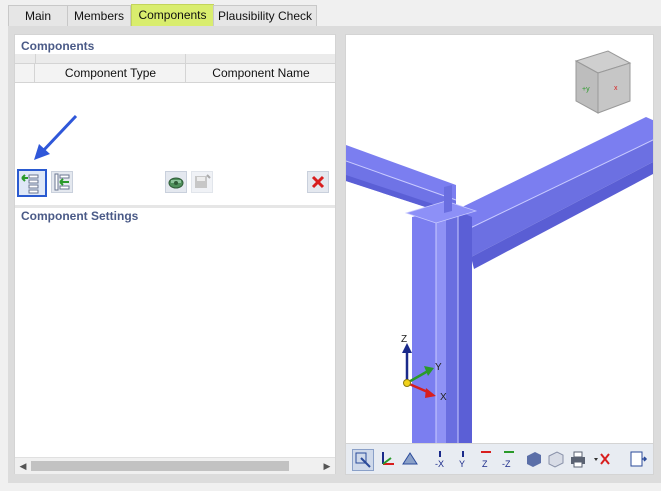  I want to click on axis-label-y: Y, so click(438, 367).